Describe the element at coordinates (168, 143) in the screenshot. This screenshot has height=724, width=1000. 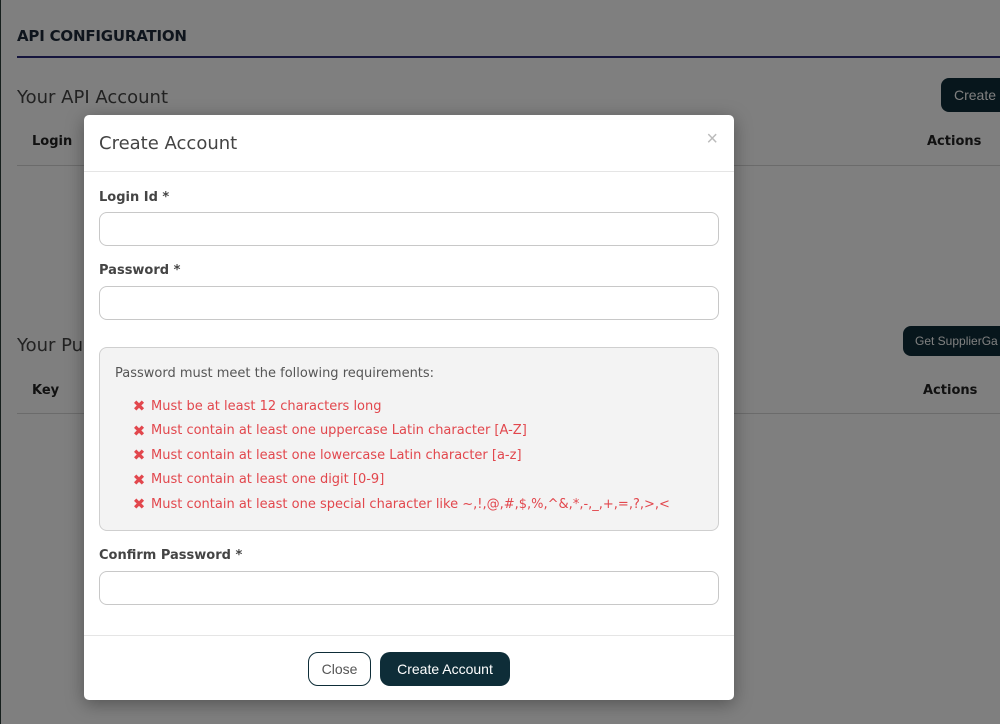
I see `modal-title: Create Account` at that location.